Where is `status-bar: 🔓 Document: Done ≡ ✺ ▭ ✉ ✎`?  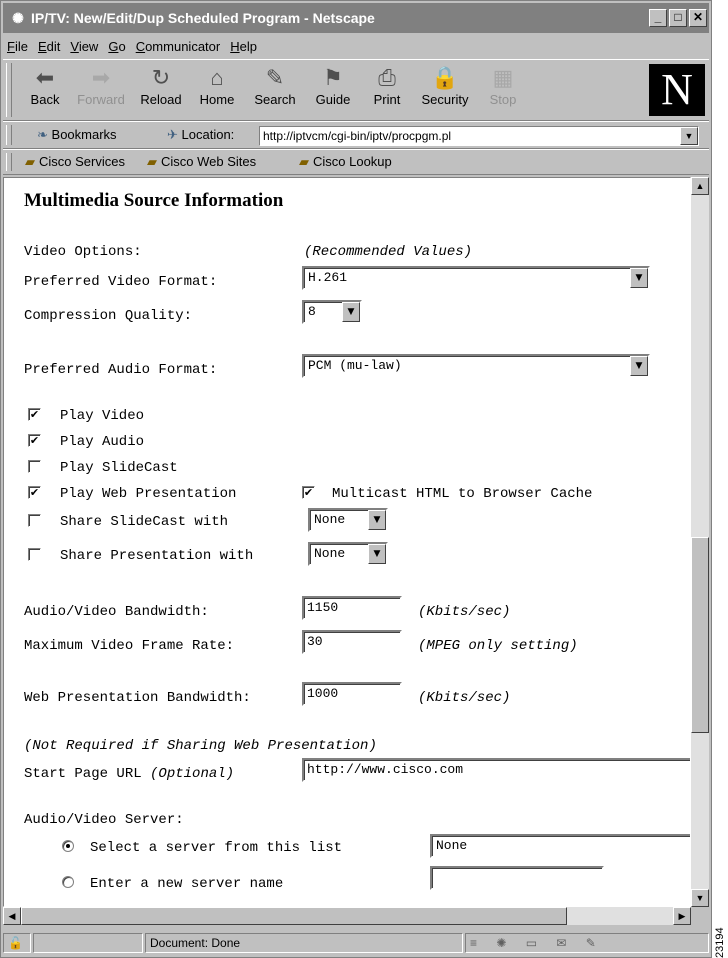 status-bar: 🔓 Document: Done ≡ ✺ ▭ ✉ ✎ is located at coordinates (356, 943).